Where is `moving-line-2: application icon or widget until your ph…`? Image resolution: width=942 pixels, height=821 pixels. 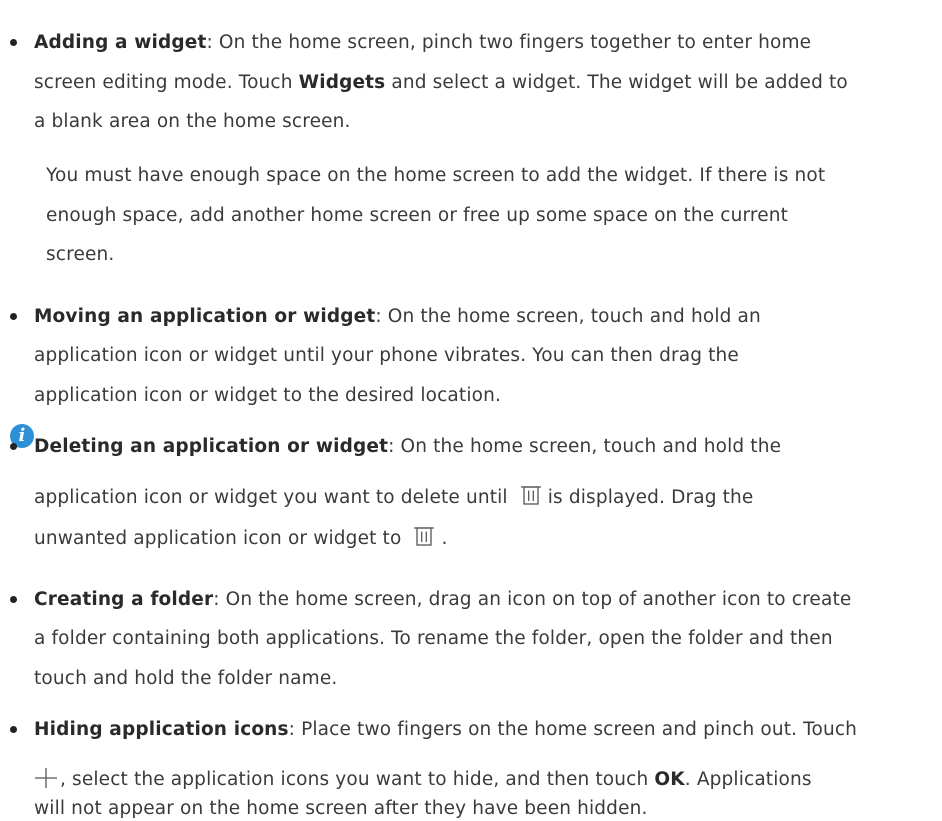 moving-line-2: application icon or widget until your ph… is located at coordinates (386, 355).